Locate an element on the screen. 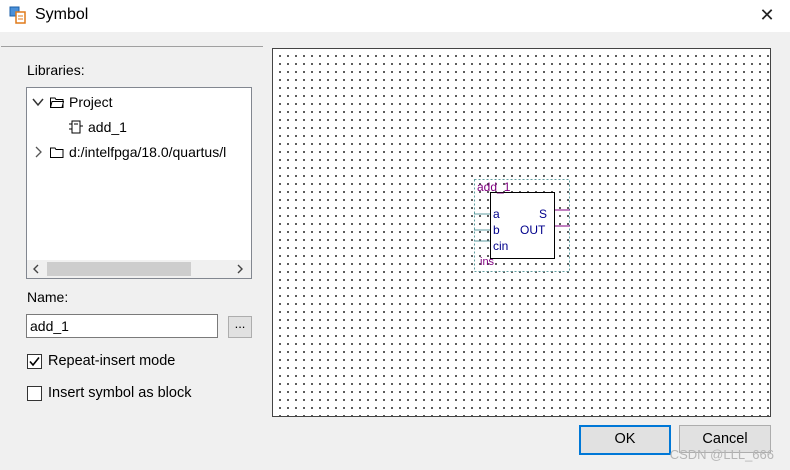  tree-item-label: Project is located at coordinates (91, 102).